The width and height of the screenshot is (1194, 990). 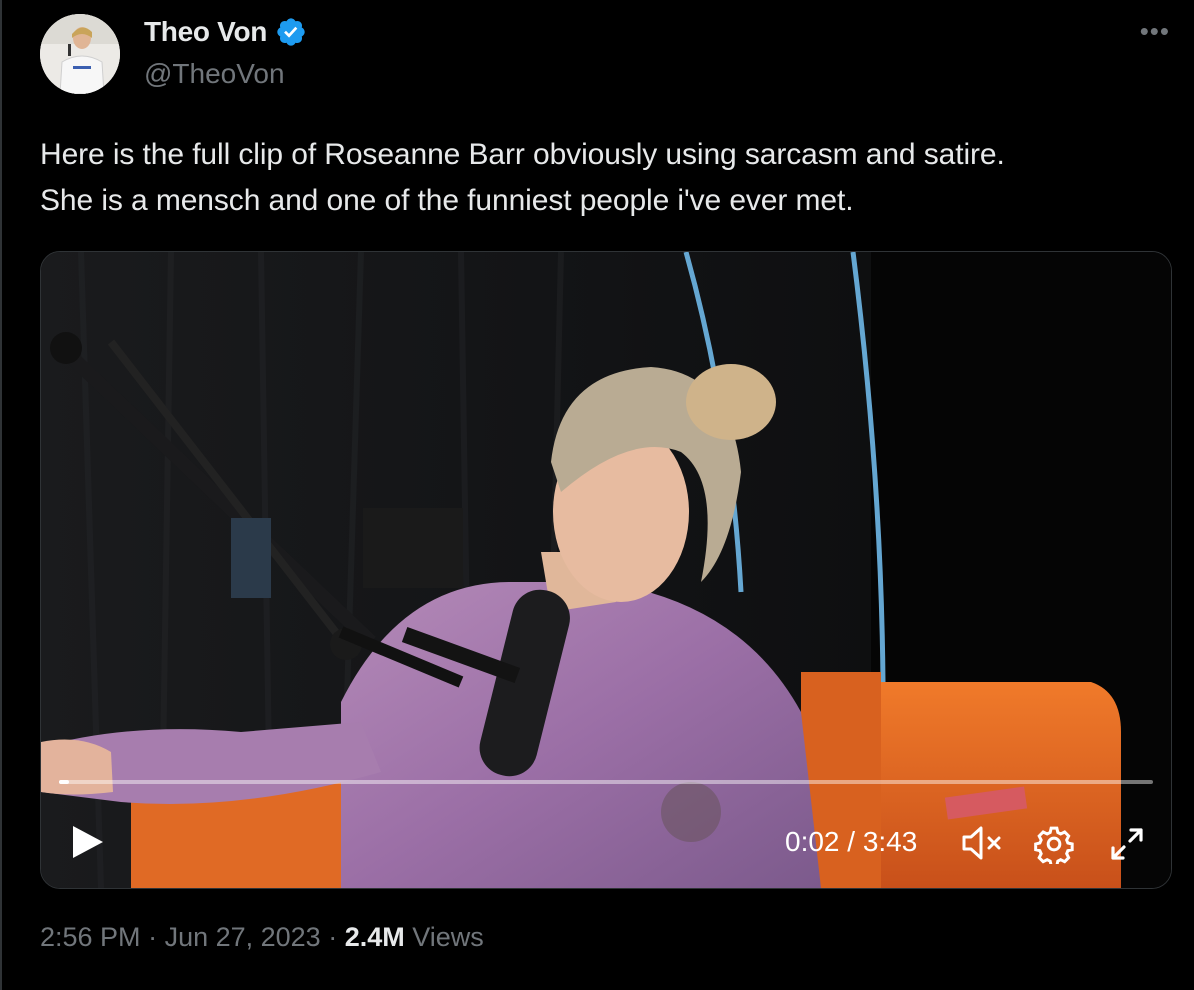 I want to click on play-icon, so click(x=88, y=842).